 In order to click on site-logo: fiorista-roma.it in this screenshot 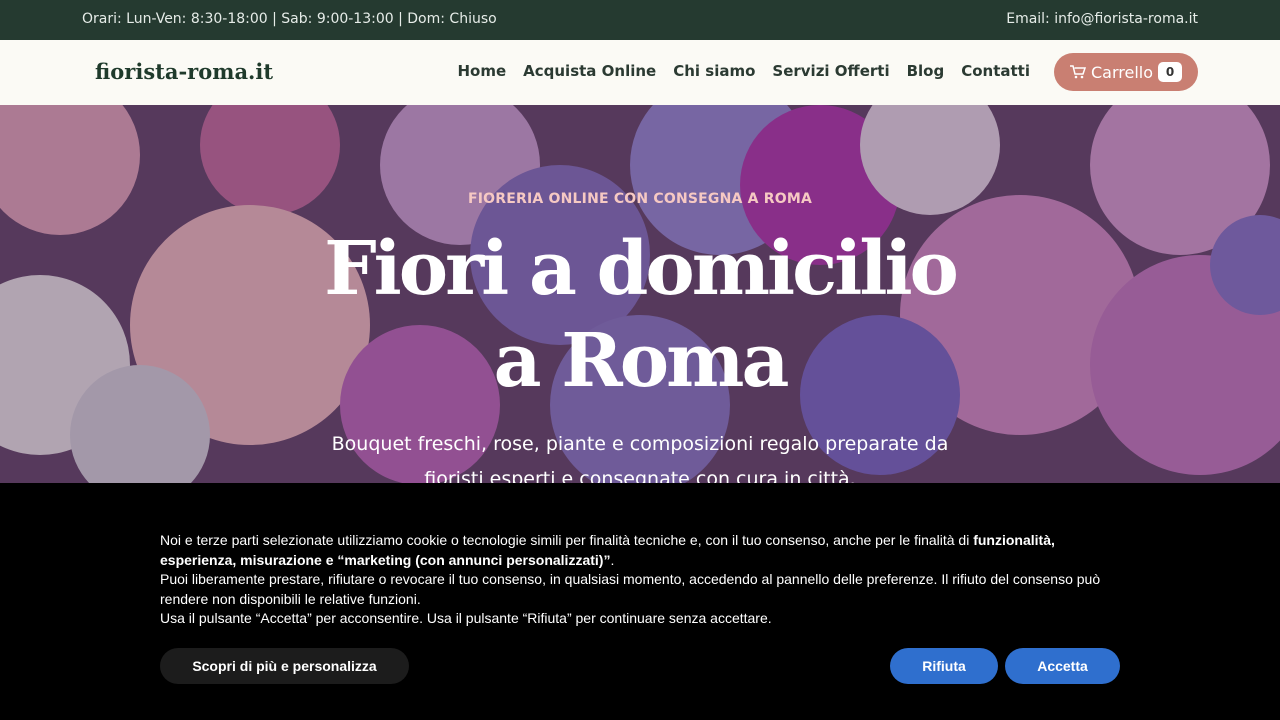, I will do `click(184, 71)`.